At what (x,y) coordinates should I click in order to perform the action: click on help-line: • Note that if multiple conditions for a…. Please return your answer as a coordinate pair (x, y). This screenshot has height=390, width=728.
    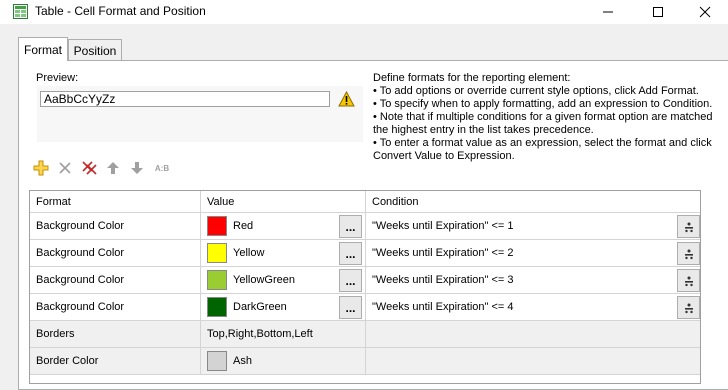
    Looking at the image, I should click on (543, 123).